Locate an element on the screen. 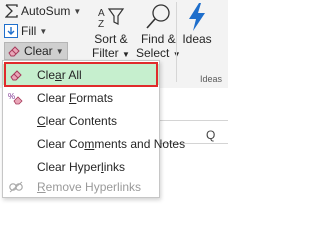 This screenshot has height=240, width=320. fill-label: Fill is located at coordinates (29, 31).